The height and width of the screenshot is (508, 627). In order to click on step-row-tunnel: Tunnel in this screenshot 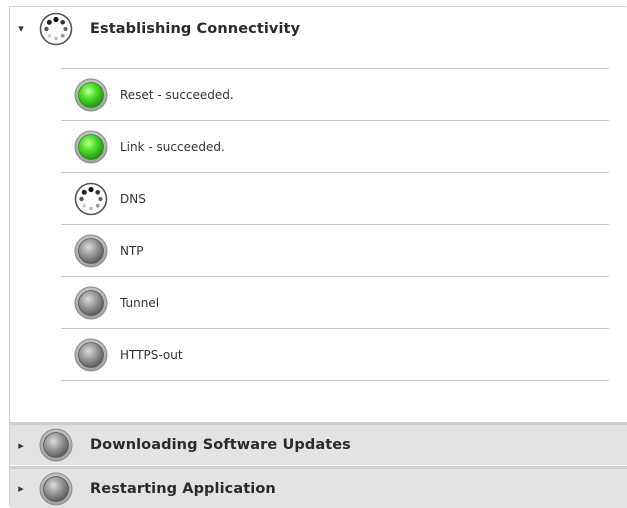, I will do `click(335, 303)`.